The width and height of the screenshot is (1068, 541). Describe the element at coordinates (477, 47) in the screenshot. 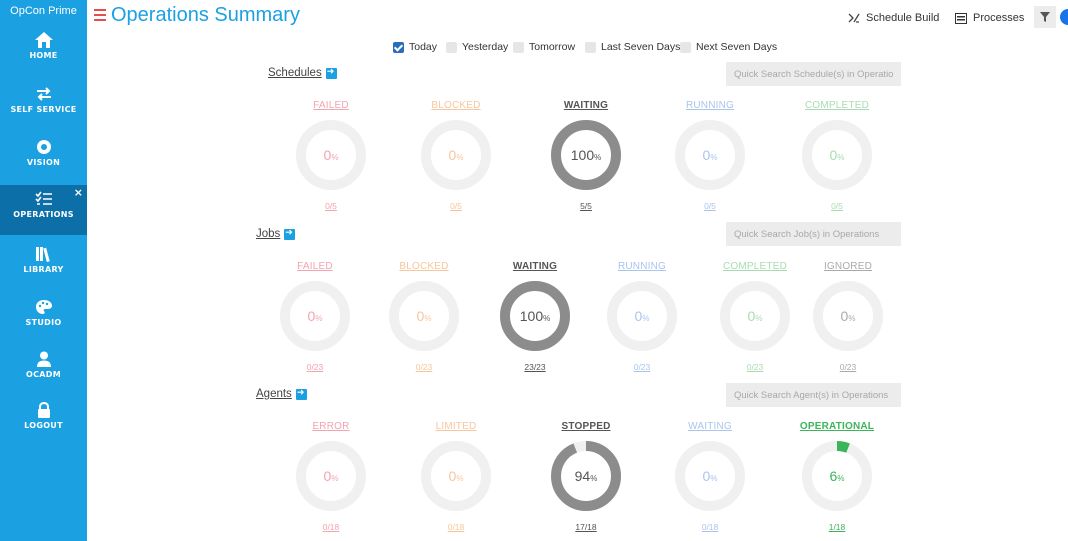

I see `filter-yesterday: Yesterday` at that location.